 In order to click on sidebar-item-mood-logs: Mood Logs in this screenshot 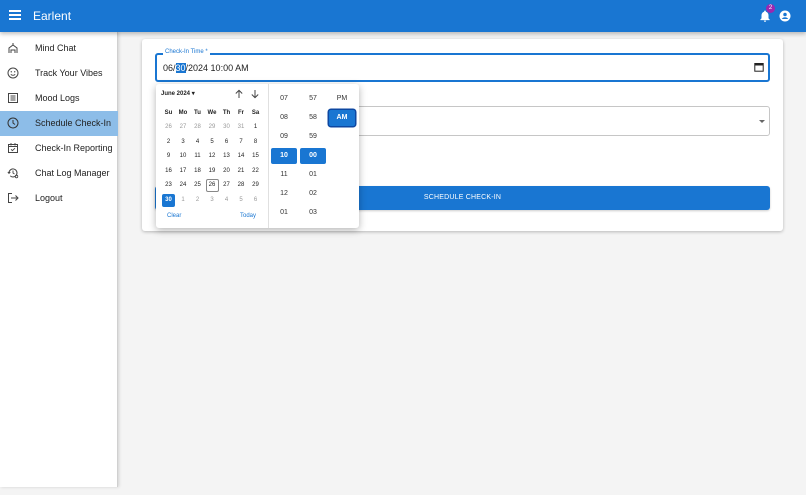, I will do `click(59, 98)`.